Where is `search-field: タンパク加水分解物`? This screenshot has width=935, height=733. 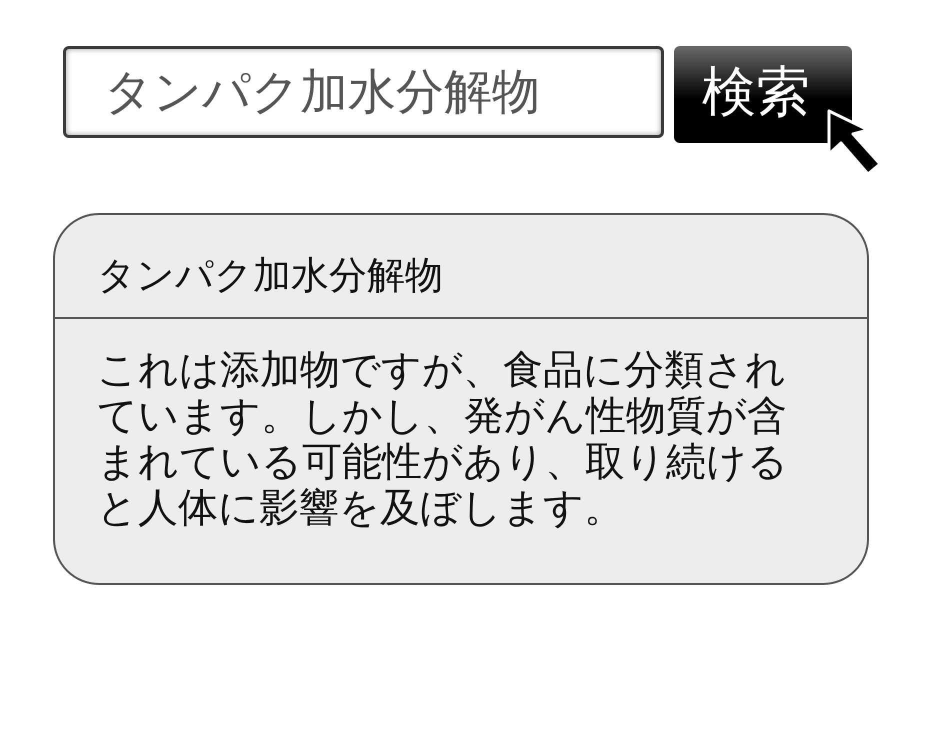
search-field: タンパク加水分解物 is located at coordinates (363, 92).